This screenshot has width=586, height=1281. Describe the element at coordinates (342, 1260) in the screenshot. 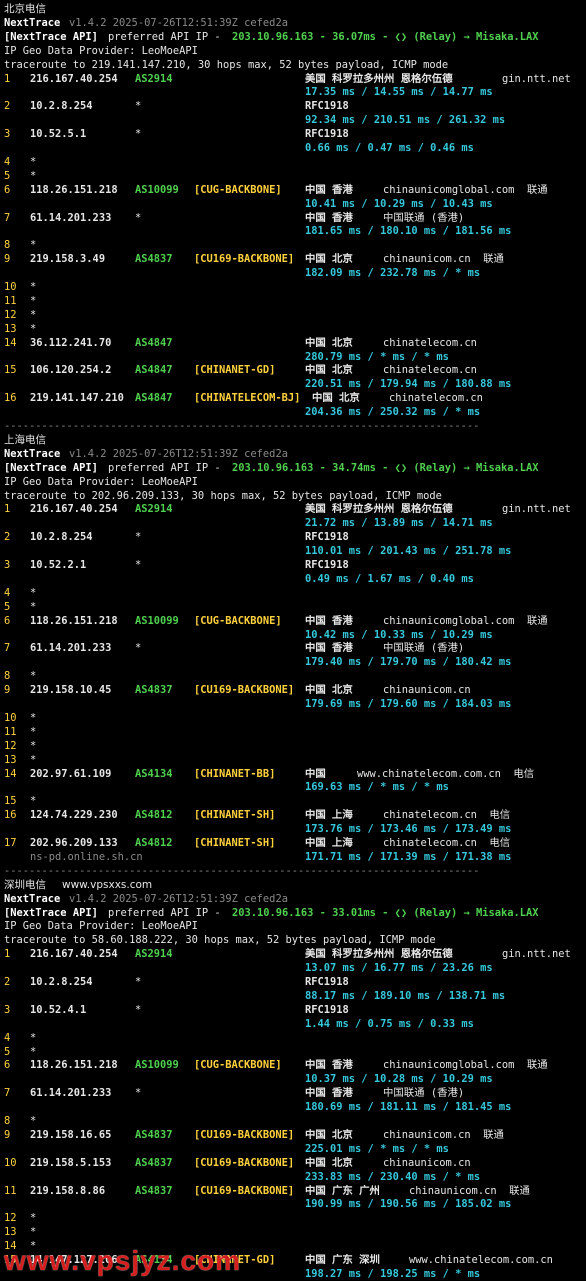

I see `terminal-text: 中国 广东 深圳` at that location.